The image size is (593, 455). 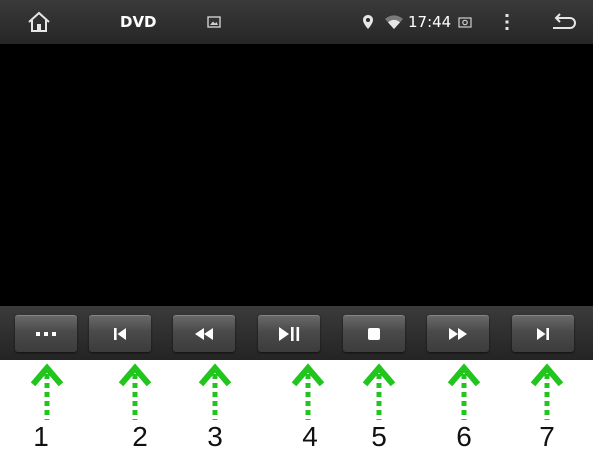 I want to click on callout-number-1: 1, so click(x=41, y=436).